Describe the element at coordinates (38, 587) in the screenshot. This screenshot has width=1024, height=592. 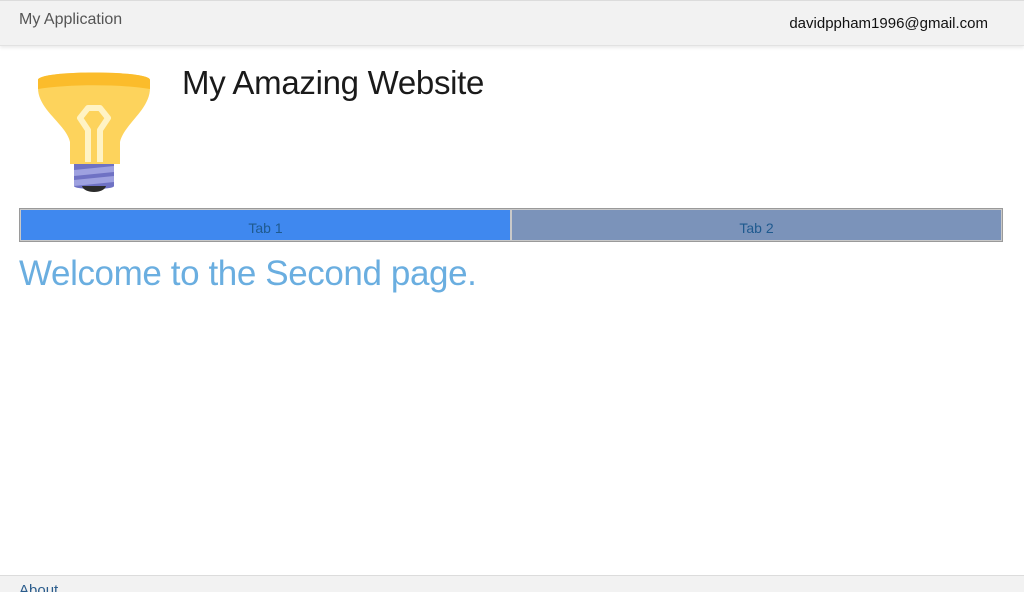
I see `footer-about-link: About` at that location.